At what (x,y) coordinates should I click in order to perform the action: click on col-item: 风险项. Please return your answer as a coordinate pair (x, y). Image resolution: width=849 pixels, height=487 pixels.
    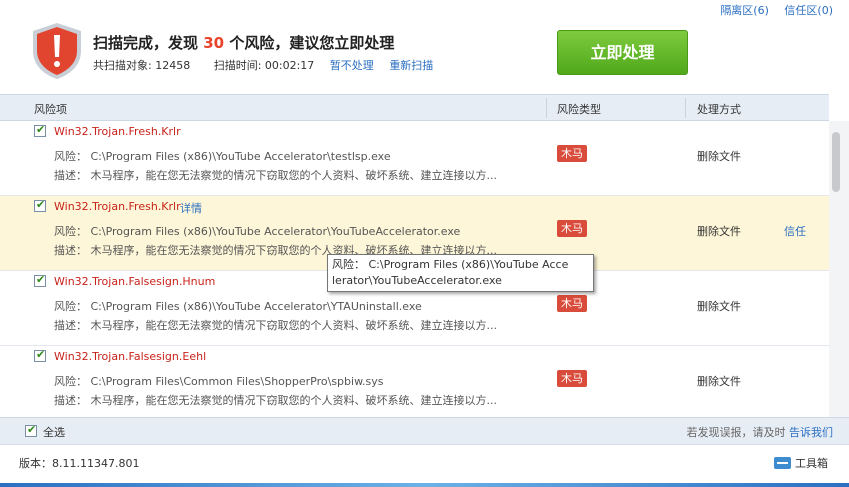
    Looking at the image, I should click on (50, 109).